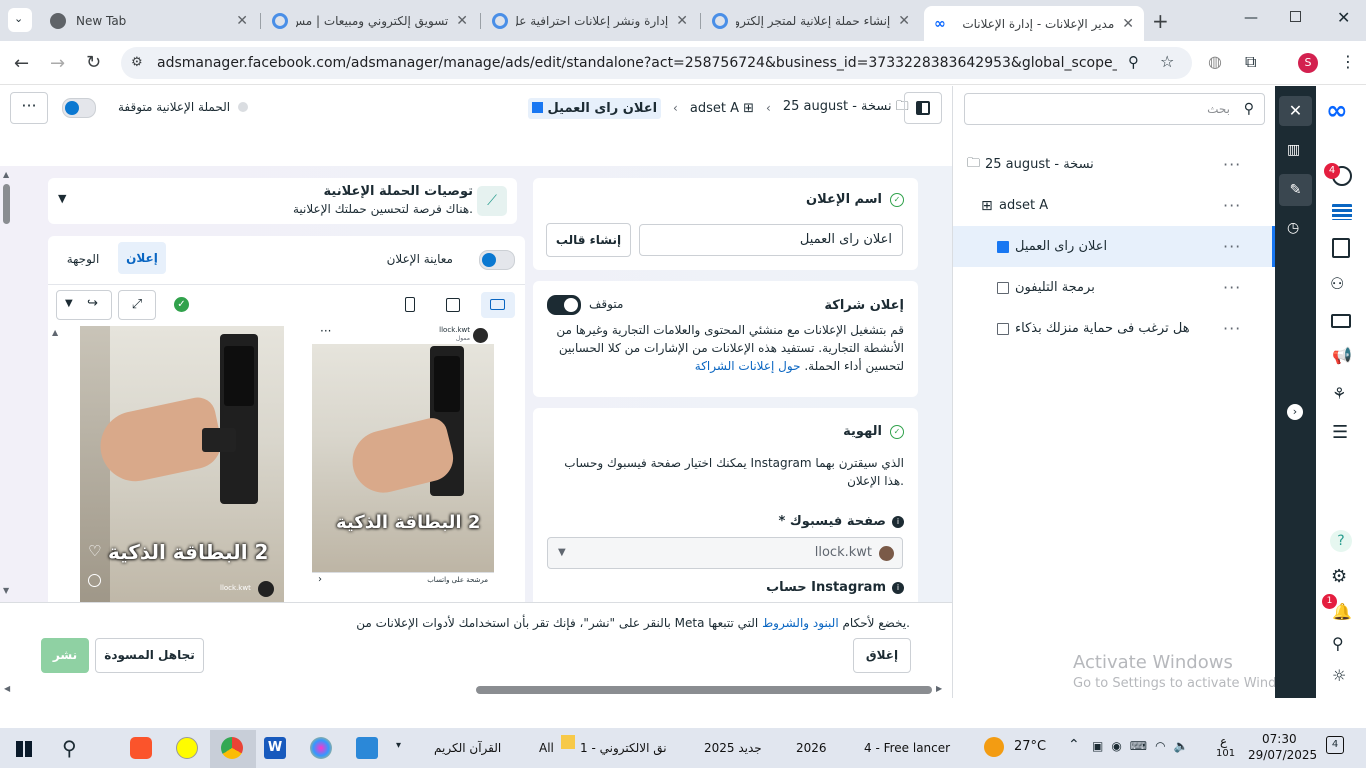  I want to click on close-editor-button: ✕, so click(1295, 111).